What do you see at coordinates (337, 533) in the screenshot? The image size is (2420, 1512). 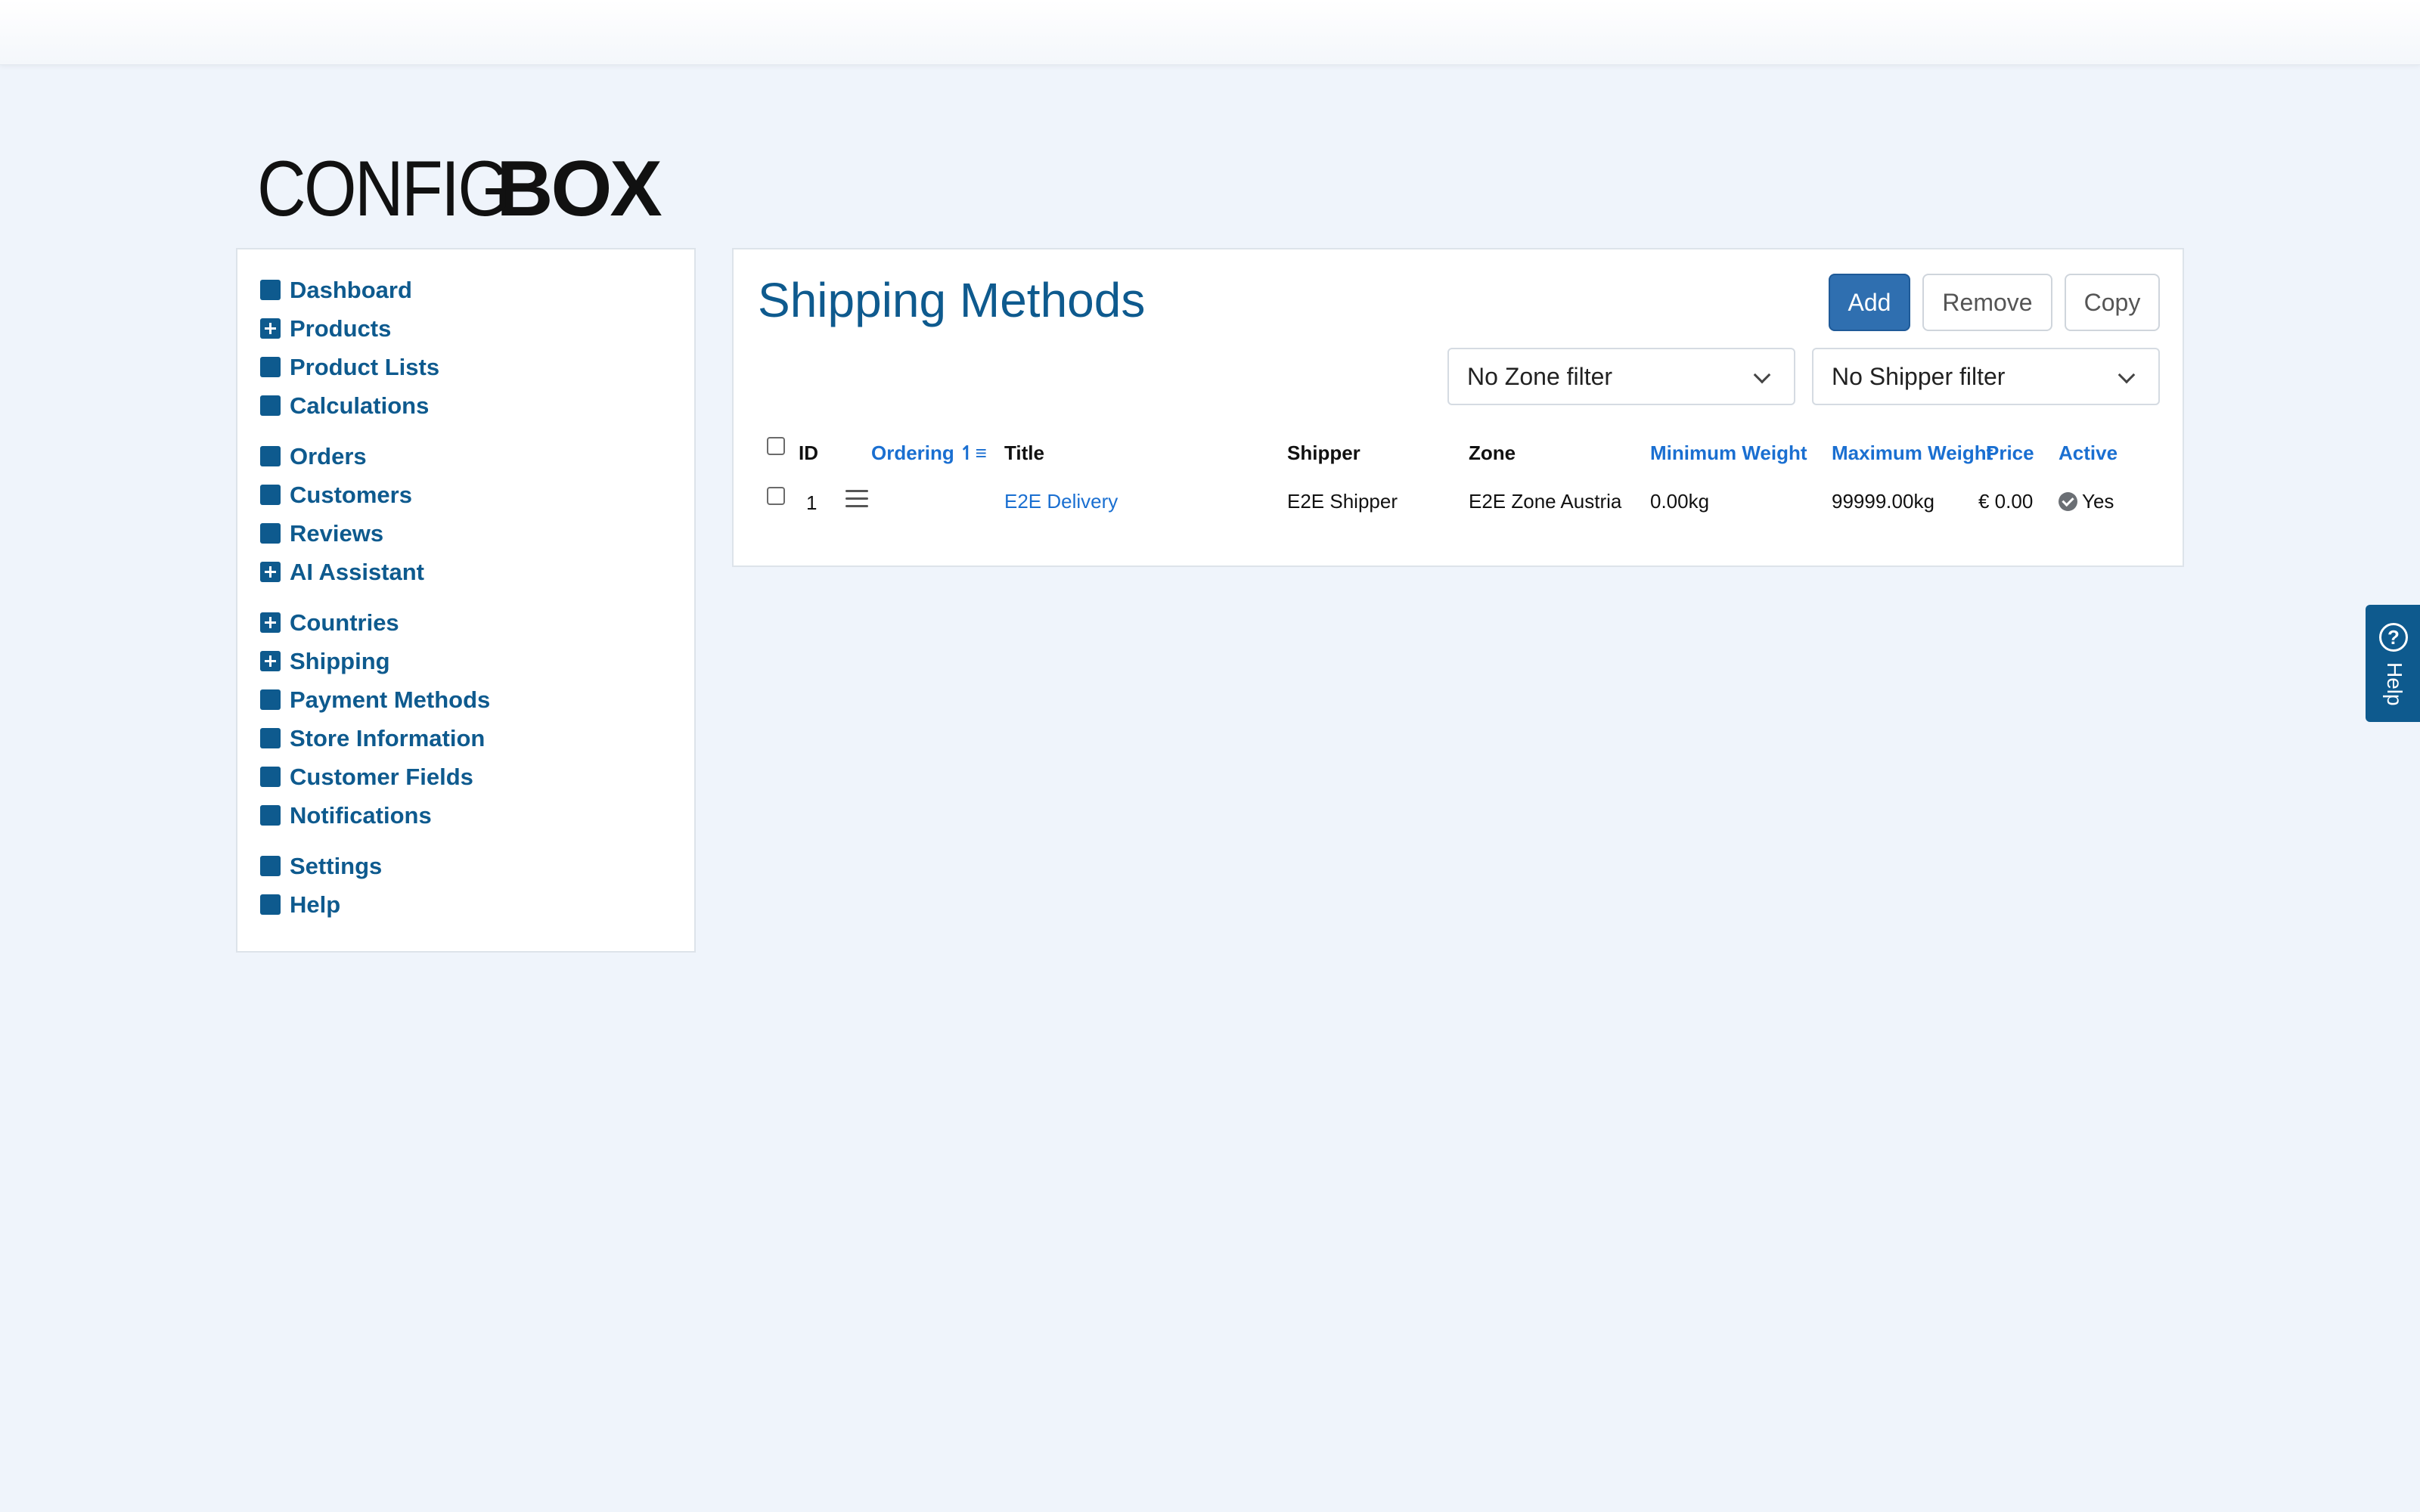 I see `sidebar-item-label: Reviews` at bounding box center [337, 533].